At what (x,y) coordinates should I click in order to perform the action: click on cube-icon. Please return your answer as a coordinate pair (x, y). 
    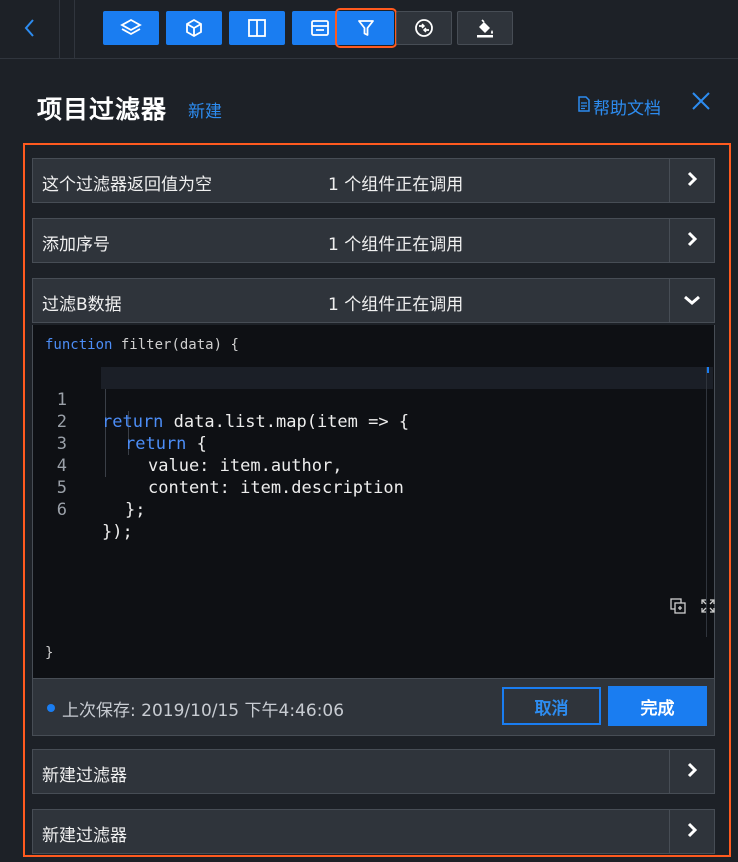
    Looking at the image, I should click on (194, 28).